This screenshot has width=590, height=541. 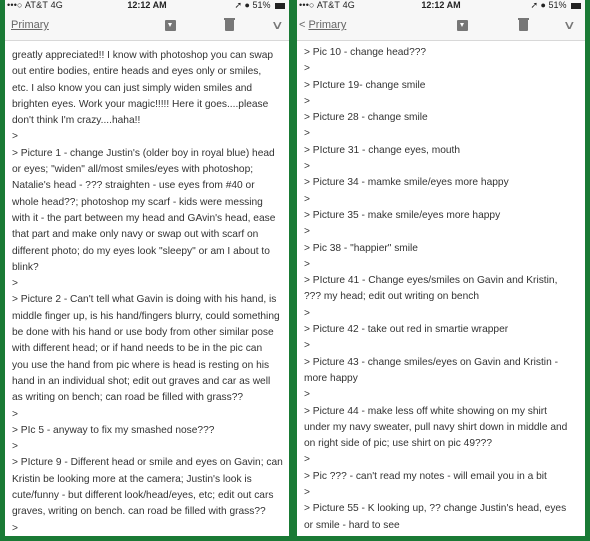 What do you see at coordinates (76, 121) in the screenshot?
I see `email-body-line: don't think I'm crazy....haha!!` at bounding box center [76, 121].